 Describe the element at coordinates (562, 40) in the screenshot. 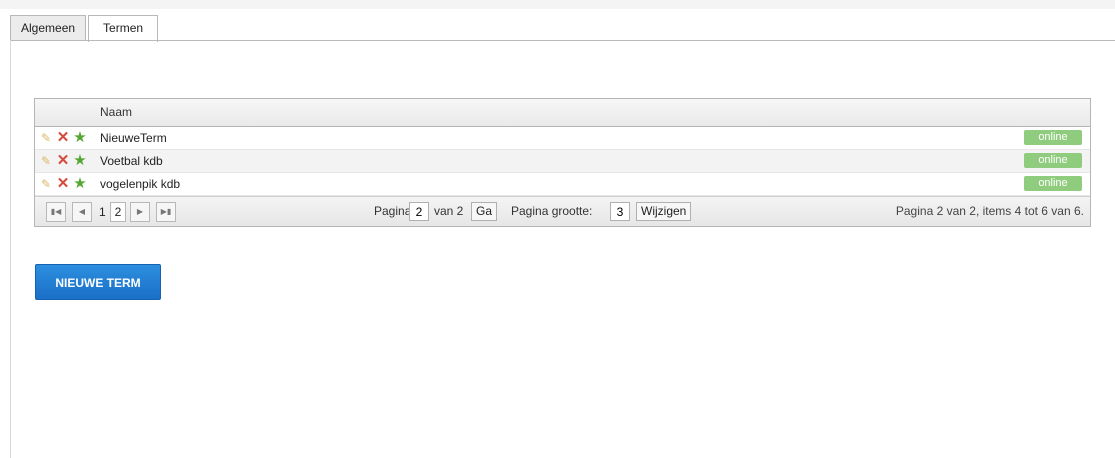

I see `tab-divider` at that location.